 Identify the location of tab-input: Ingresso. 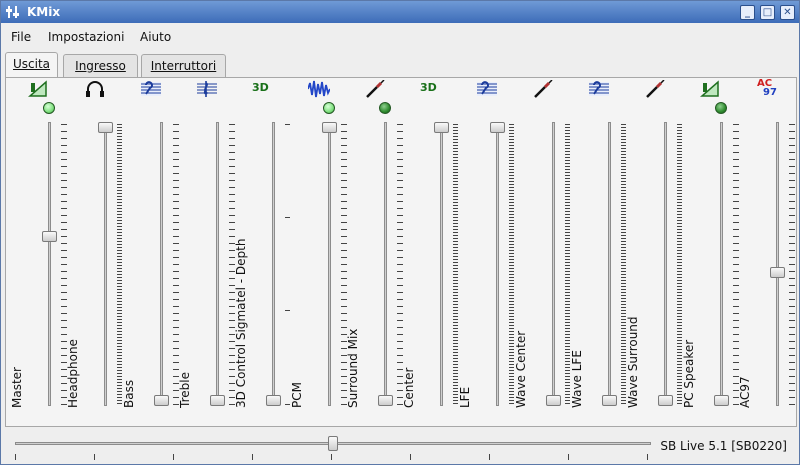
(100, 65).